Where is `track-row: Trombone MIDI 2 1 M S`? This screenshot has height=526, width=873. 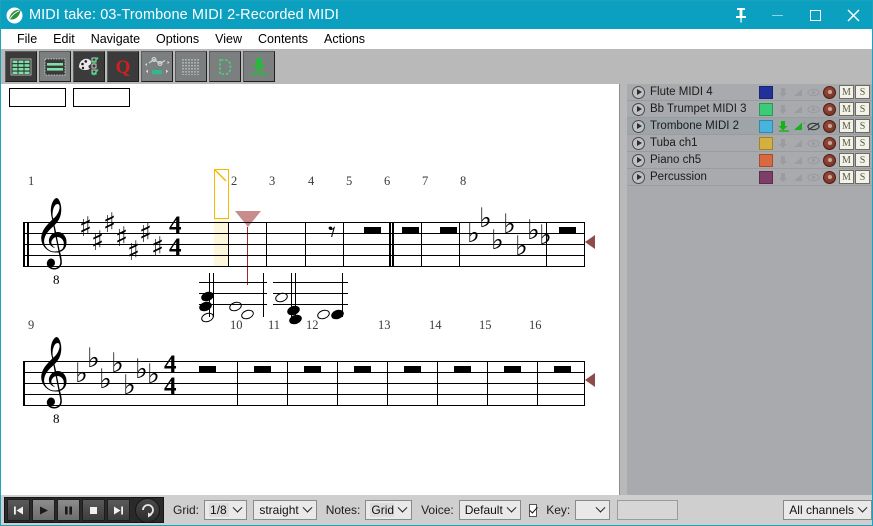 track-row: Trombone MIDI 2 1 M S is located at coordinates (749, 126).